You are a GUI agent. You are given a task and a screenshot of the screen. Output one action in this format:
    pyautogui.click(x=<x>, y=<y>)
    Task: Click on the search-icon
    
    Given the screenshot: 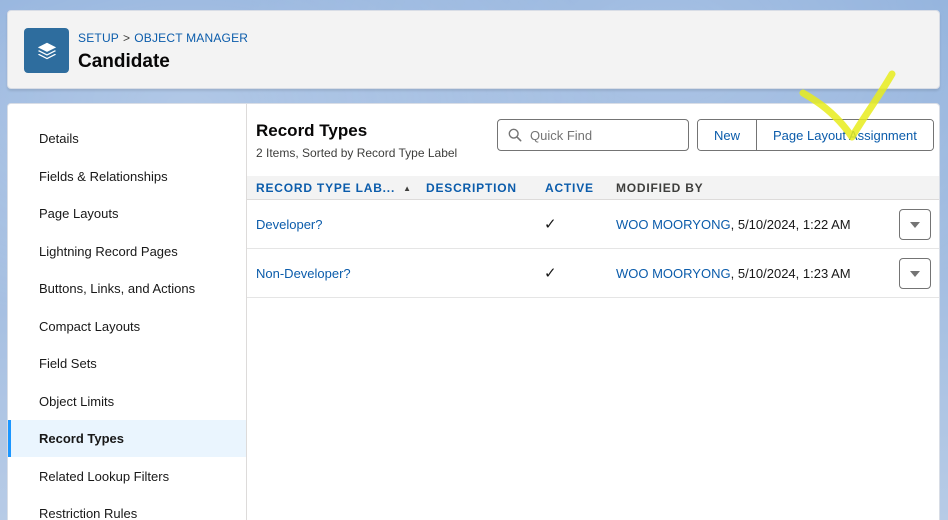 What is the action you would take?
    pyautogui.click(x=515, y=135)
    